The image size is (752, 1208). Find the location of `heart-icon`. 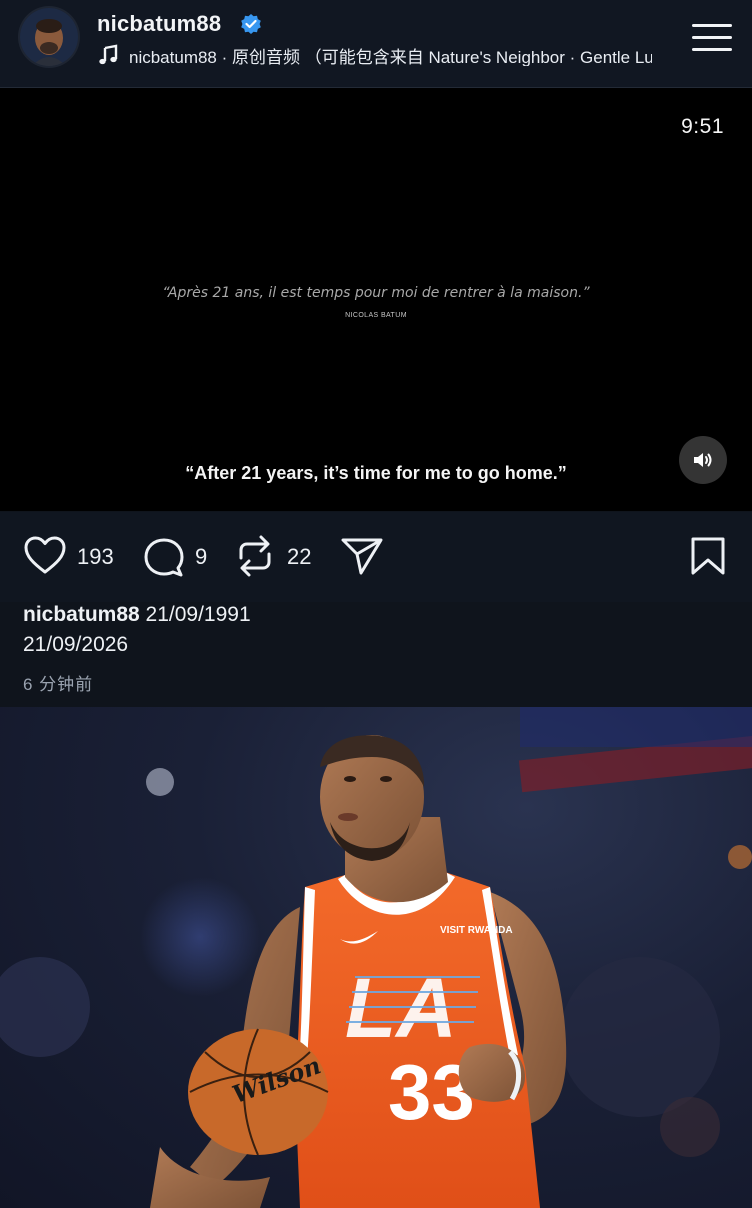

heart-icon is located at coordinates (45, 555).